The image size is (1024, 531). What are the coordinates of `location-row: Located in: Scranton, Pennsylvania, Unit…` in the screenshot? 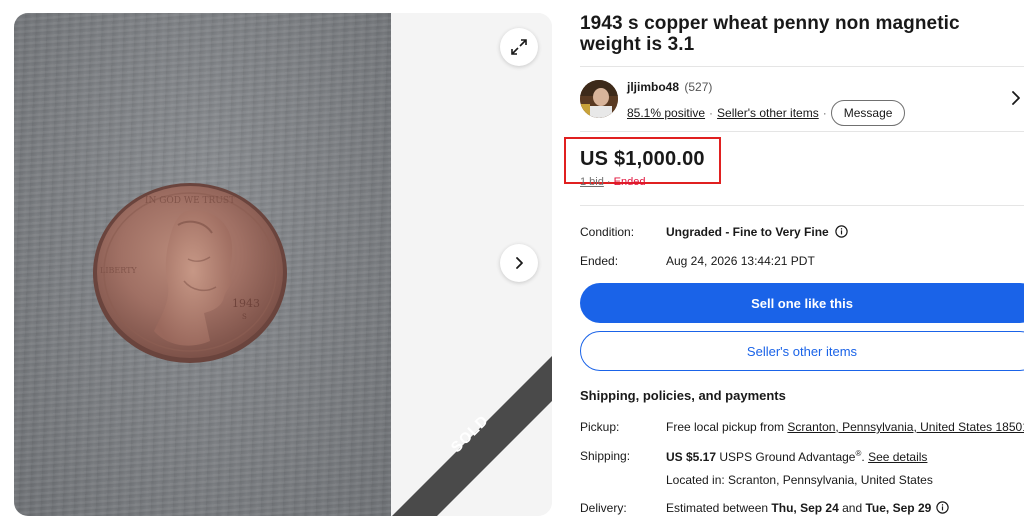 It's located at (756, 480).